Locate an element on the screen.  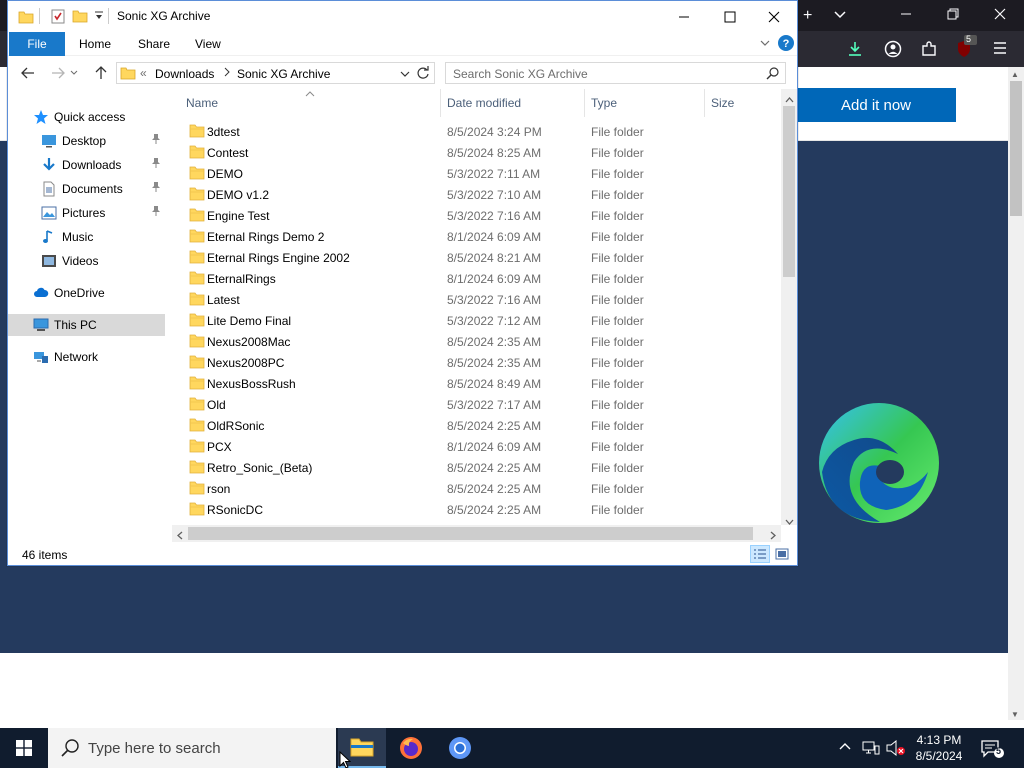
sidebar-item-downloads: Downloads is located at coordinates (86, 165).